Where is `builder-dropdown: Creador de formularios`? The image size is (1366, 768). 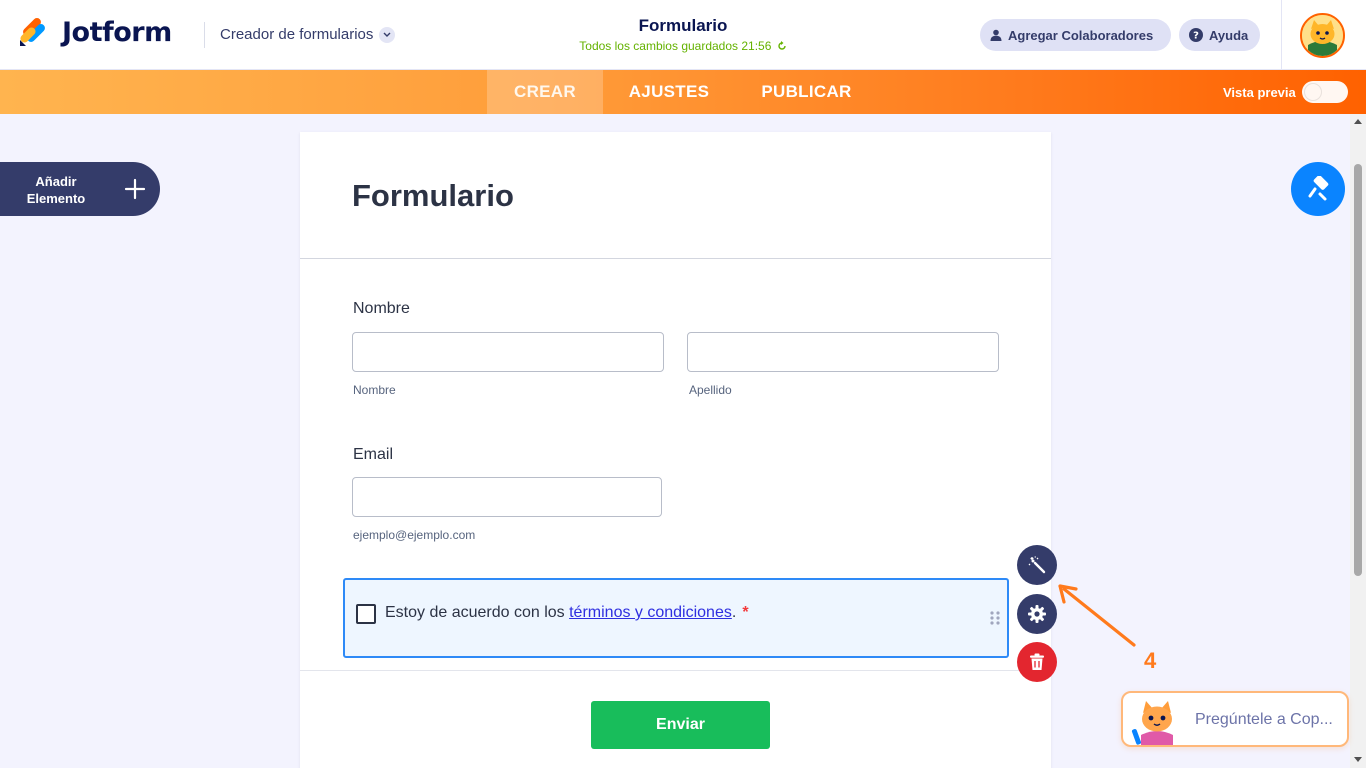
builder-dropdown: Creador de formularios is located at coordinates (308, 34).